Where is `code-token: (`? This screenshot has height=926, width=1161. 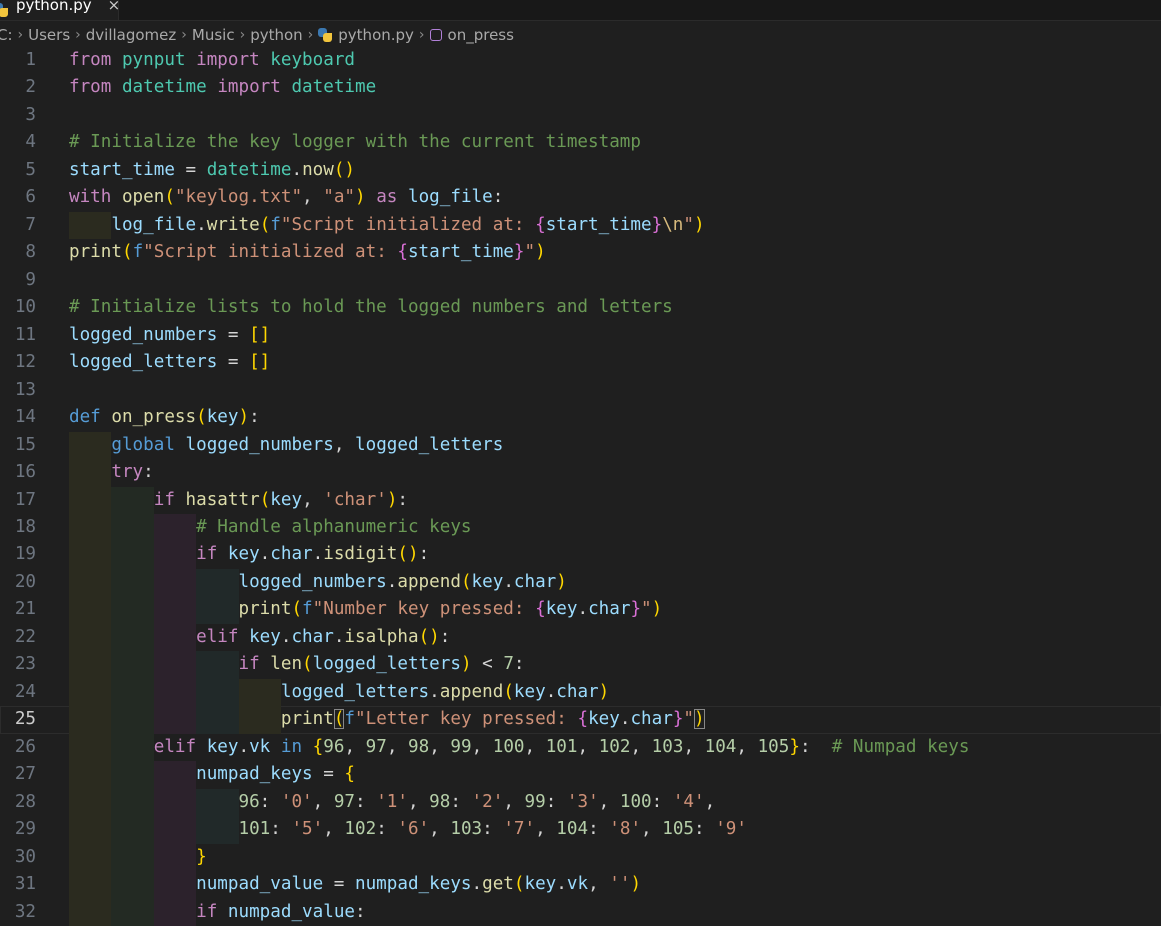
code-token: ( is located at coordinates (508, 691).